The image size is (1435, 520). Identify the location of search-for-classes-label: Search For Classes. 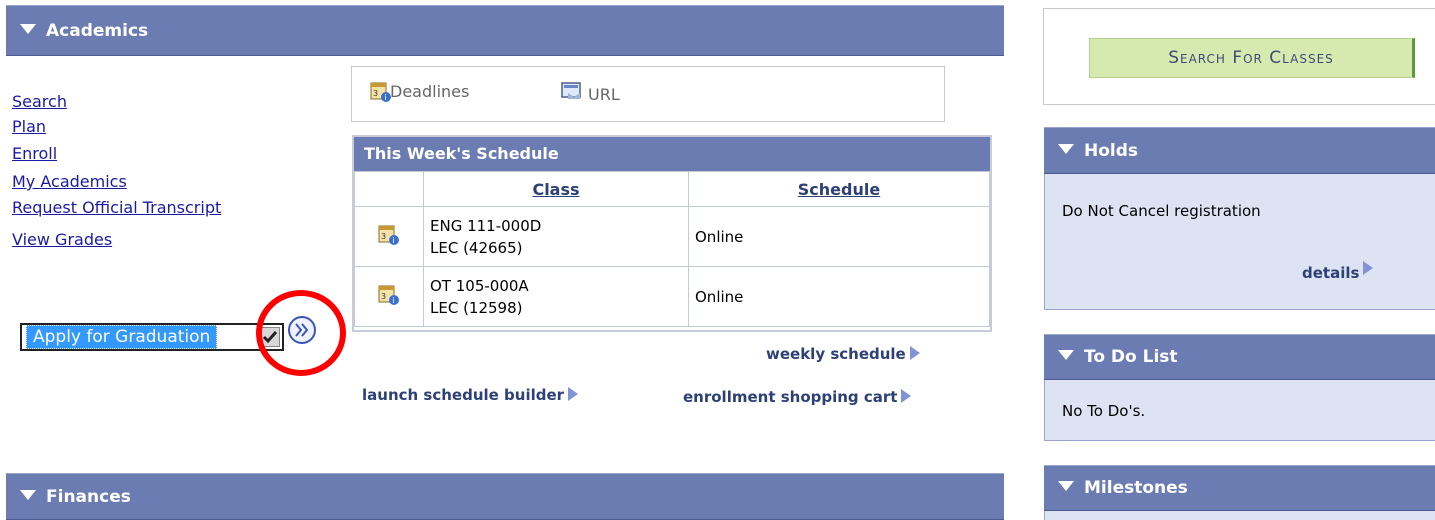
(1251, 58).